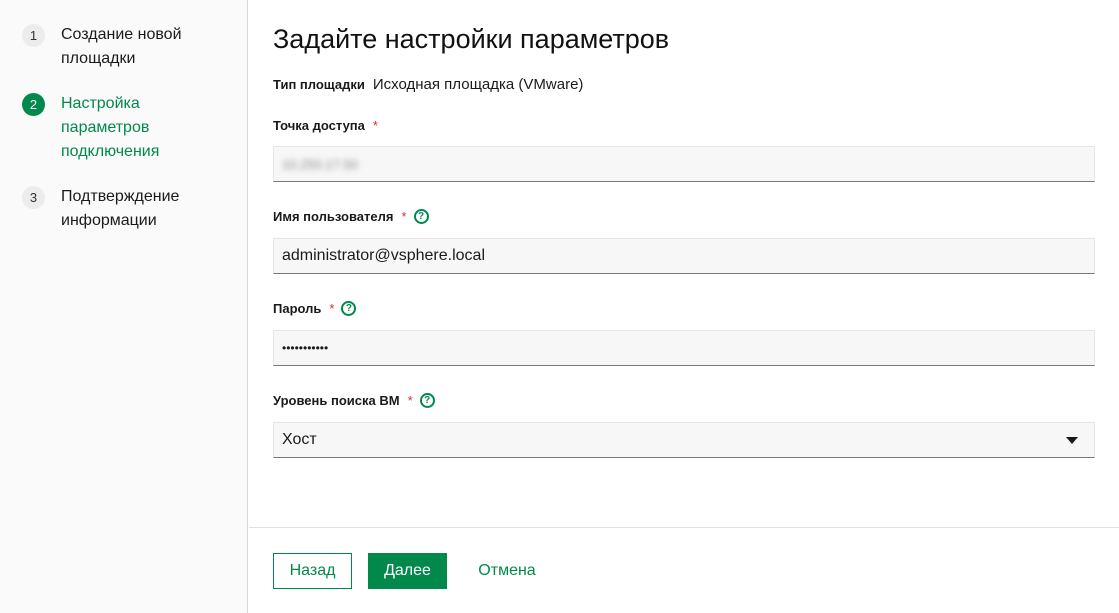  What do you see at coordinates (1072, 440) in the screenshot?
I see `chevron-down-icon` at bounding box center [1072, 440].